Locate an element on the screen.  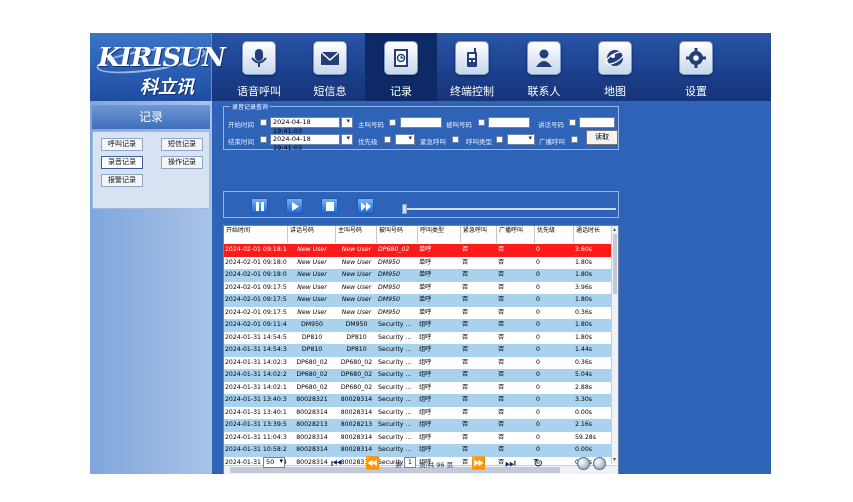
sidebar-item-call-records: 呼叫记录 is located at coordinates (122, 144).